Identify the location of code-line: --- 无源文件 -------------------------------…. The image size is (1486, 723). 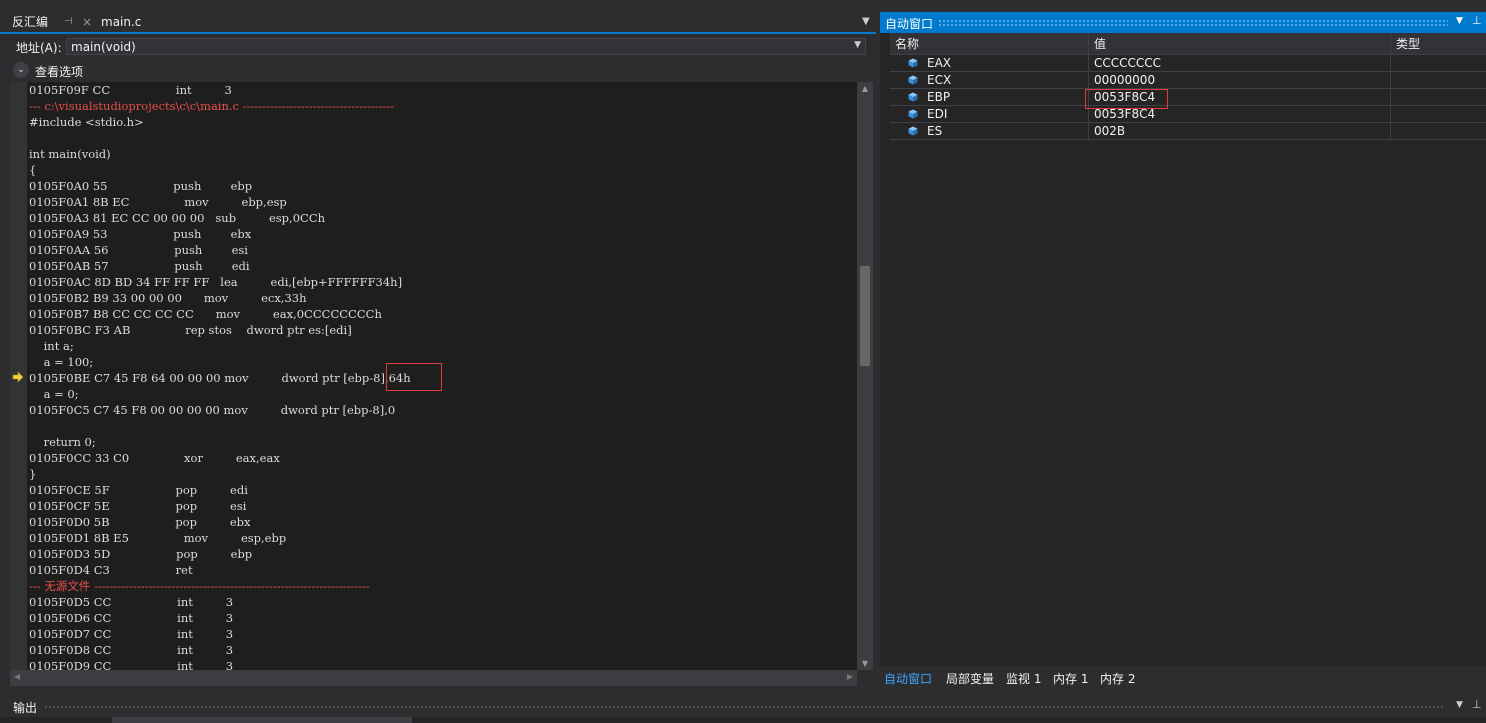
(220, 586).